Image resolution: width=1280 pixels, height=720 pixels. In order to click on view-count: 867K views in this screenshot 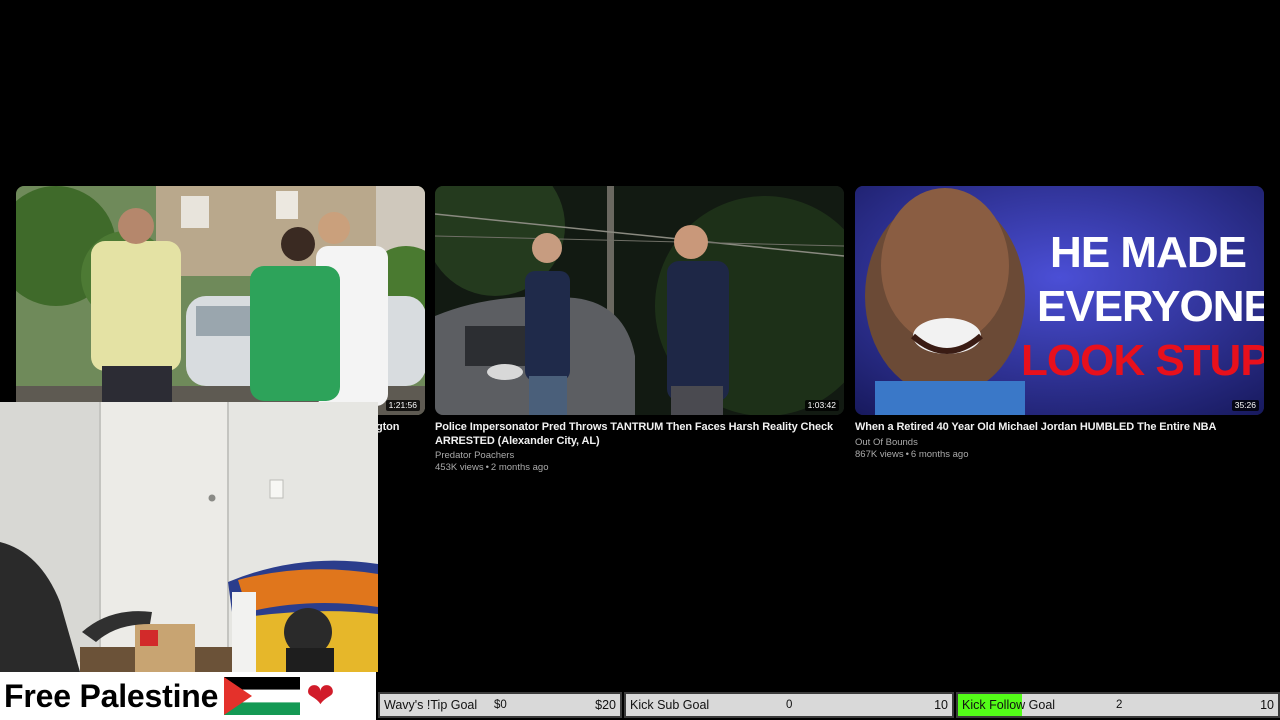, I will do `click(879, 454)`.